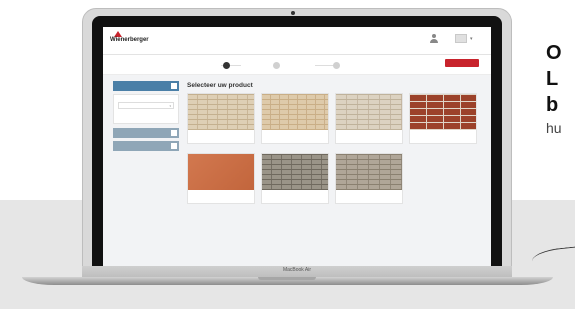 This screenshot has height=309, width=575. What do you see at coordinates (146, 86) in the screenshot?
I see `filter-header` at bounding box center [146, 86].